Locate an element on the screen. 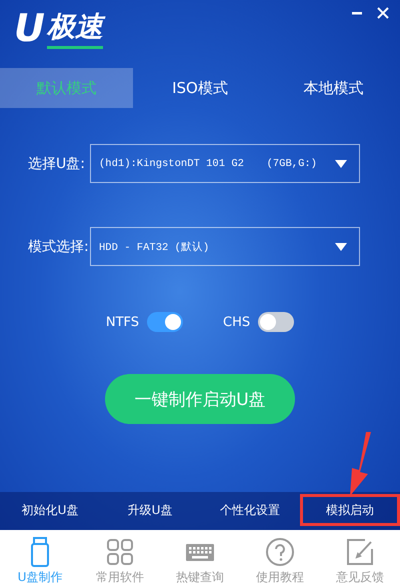 Image resolution: width=400 pixels, height=586 pixels. nav-item: 意见反馈 is located at coordinates (360, 558).